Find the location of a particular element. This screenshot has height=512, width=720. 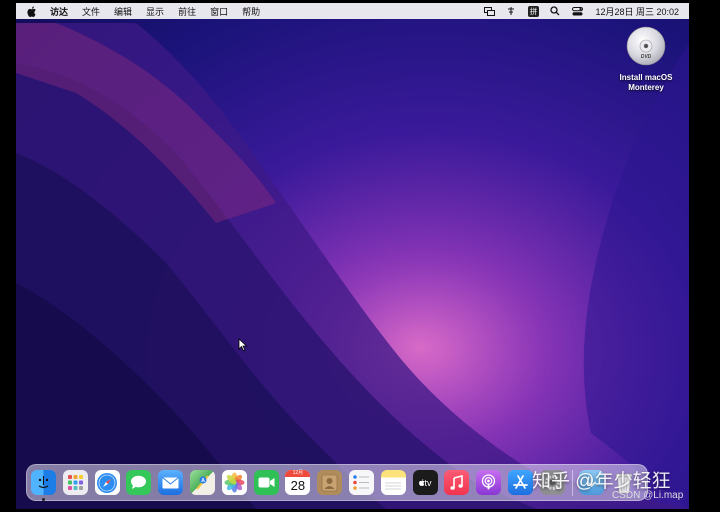

input-method-label: 拼 is located at coordinates (533, 11).